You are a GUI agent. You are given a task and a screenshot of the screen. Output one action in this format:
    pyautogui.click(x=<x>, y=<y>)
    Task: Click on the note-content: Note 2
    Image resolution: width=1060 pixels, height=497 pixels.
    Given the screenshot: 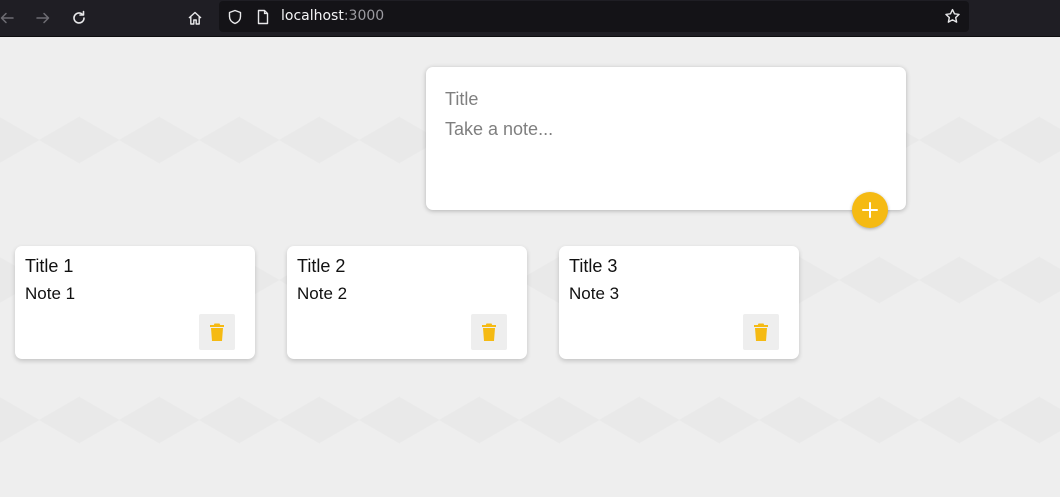 What is the action you would take?
    pyautogui.click(x=322, y=293)
    